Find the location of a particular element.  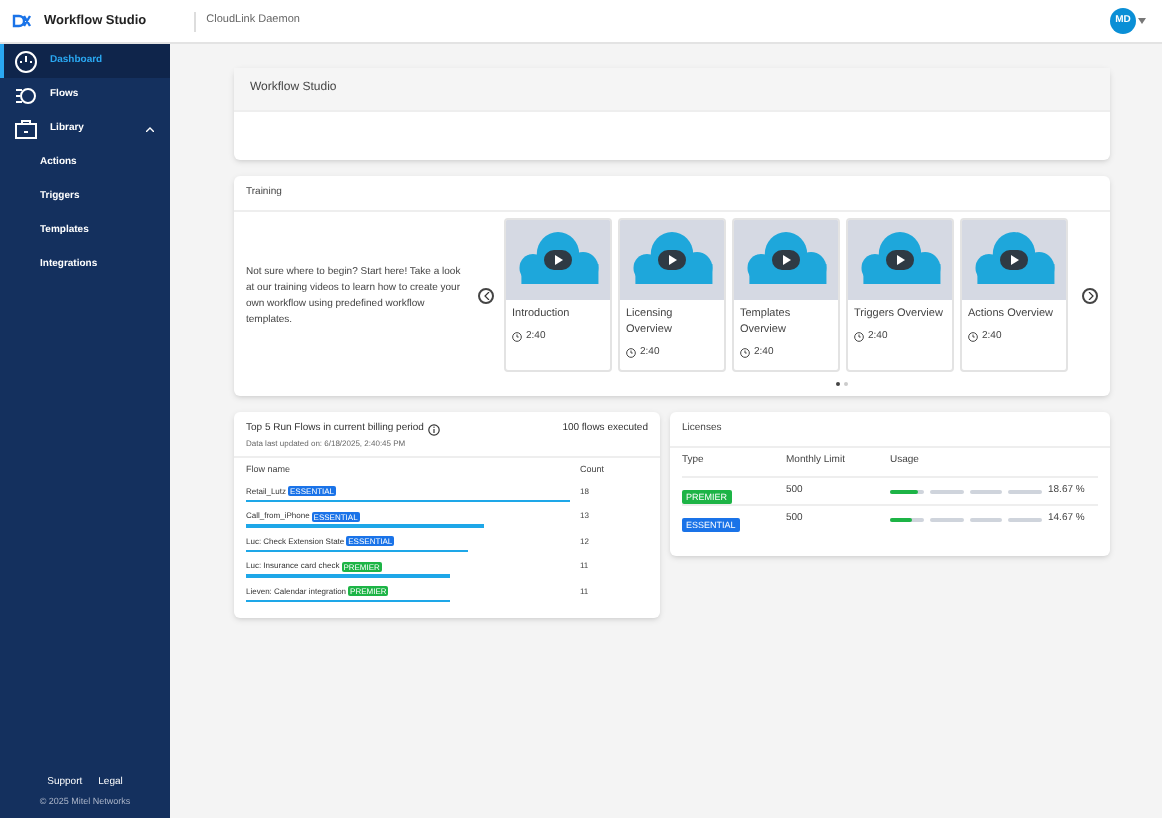

info-icon is located at coordinates (433, 429).